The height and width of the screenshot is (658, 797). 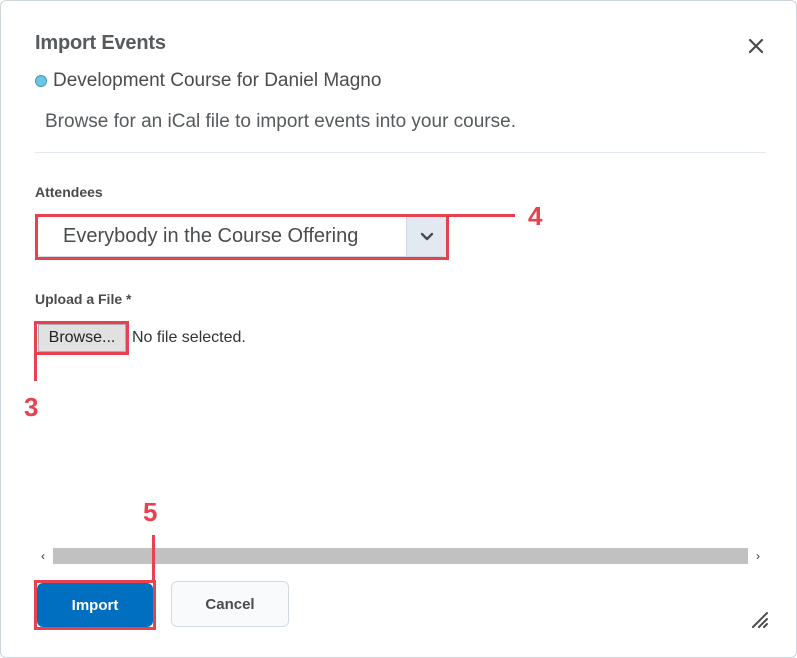 What do you see at coordinates (535, 216) in the screenshot?
I see `annotation-step-4: 4` at bounding box center [535, 216].